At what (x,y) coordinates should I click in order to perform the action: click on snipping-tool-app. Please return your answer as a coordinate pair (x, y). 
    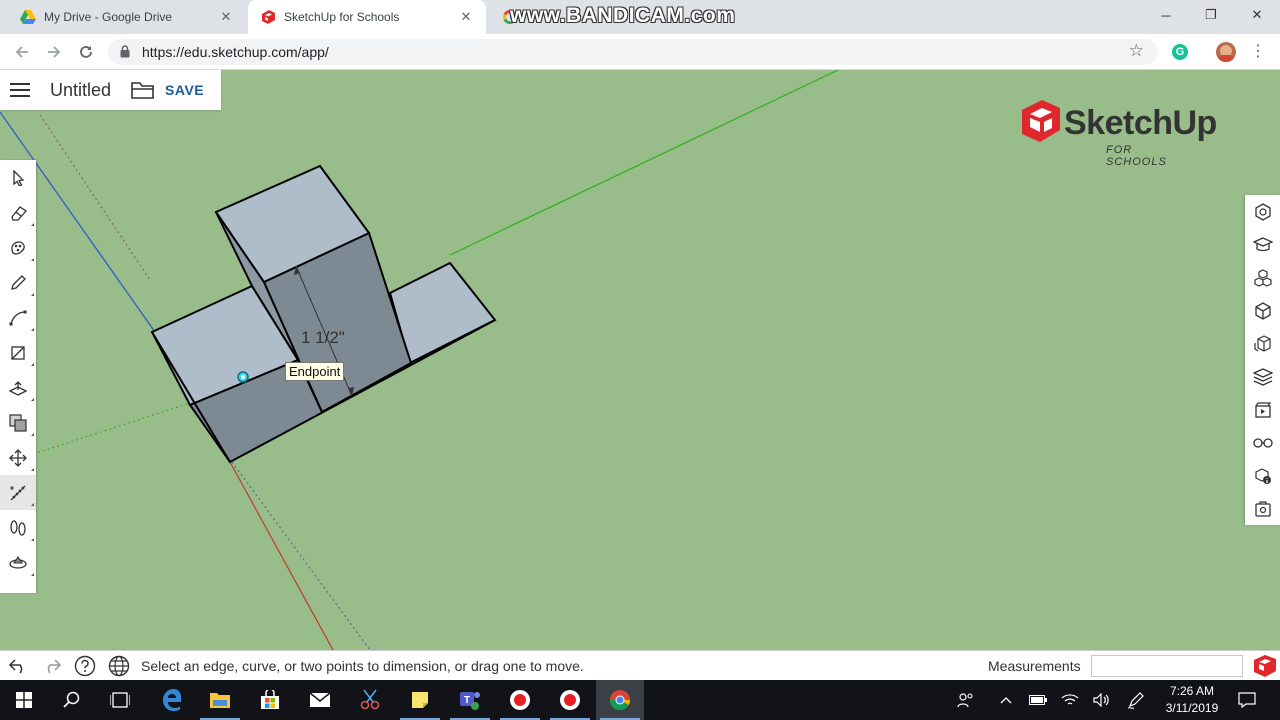
    Looking at the image, I should click on (370, 700).